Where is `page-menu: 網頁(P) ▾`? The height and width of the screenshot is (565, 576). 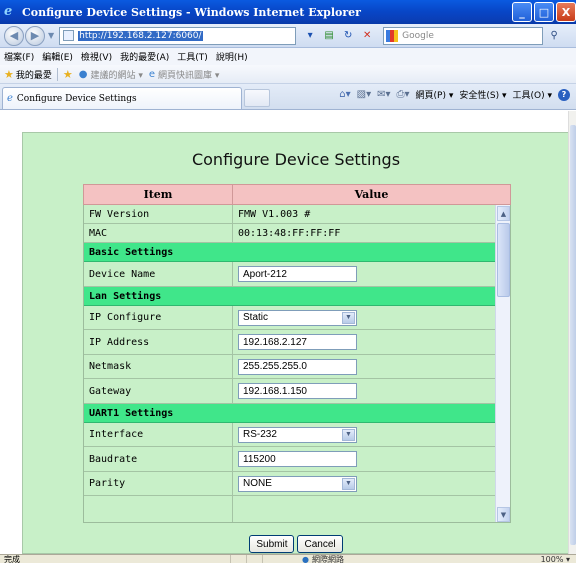
page-menu: 網頁(P) ▾ is located at coordinates (435, 94).